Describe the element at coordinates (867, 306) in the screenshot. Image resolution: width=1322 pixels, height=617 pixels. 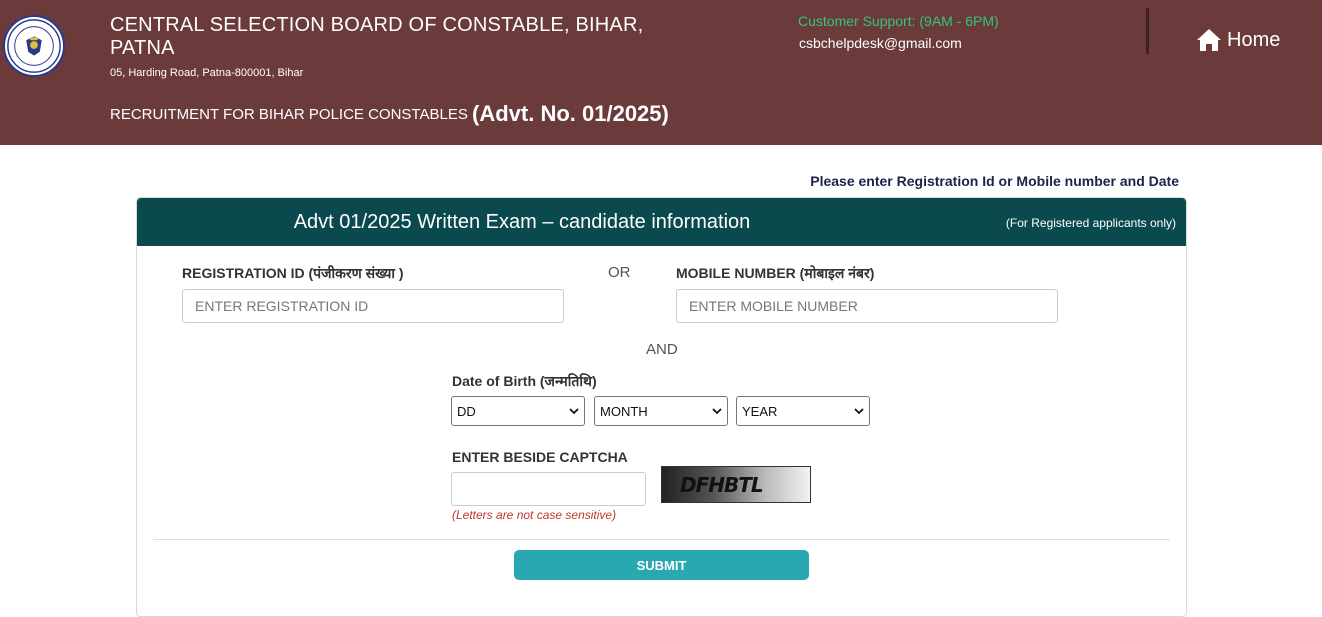
I see `mobile-number-input` at that location.